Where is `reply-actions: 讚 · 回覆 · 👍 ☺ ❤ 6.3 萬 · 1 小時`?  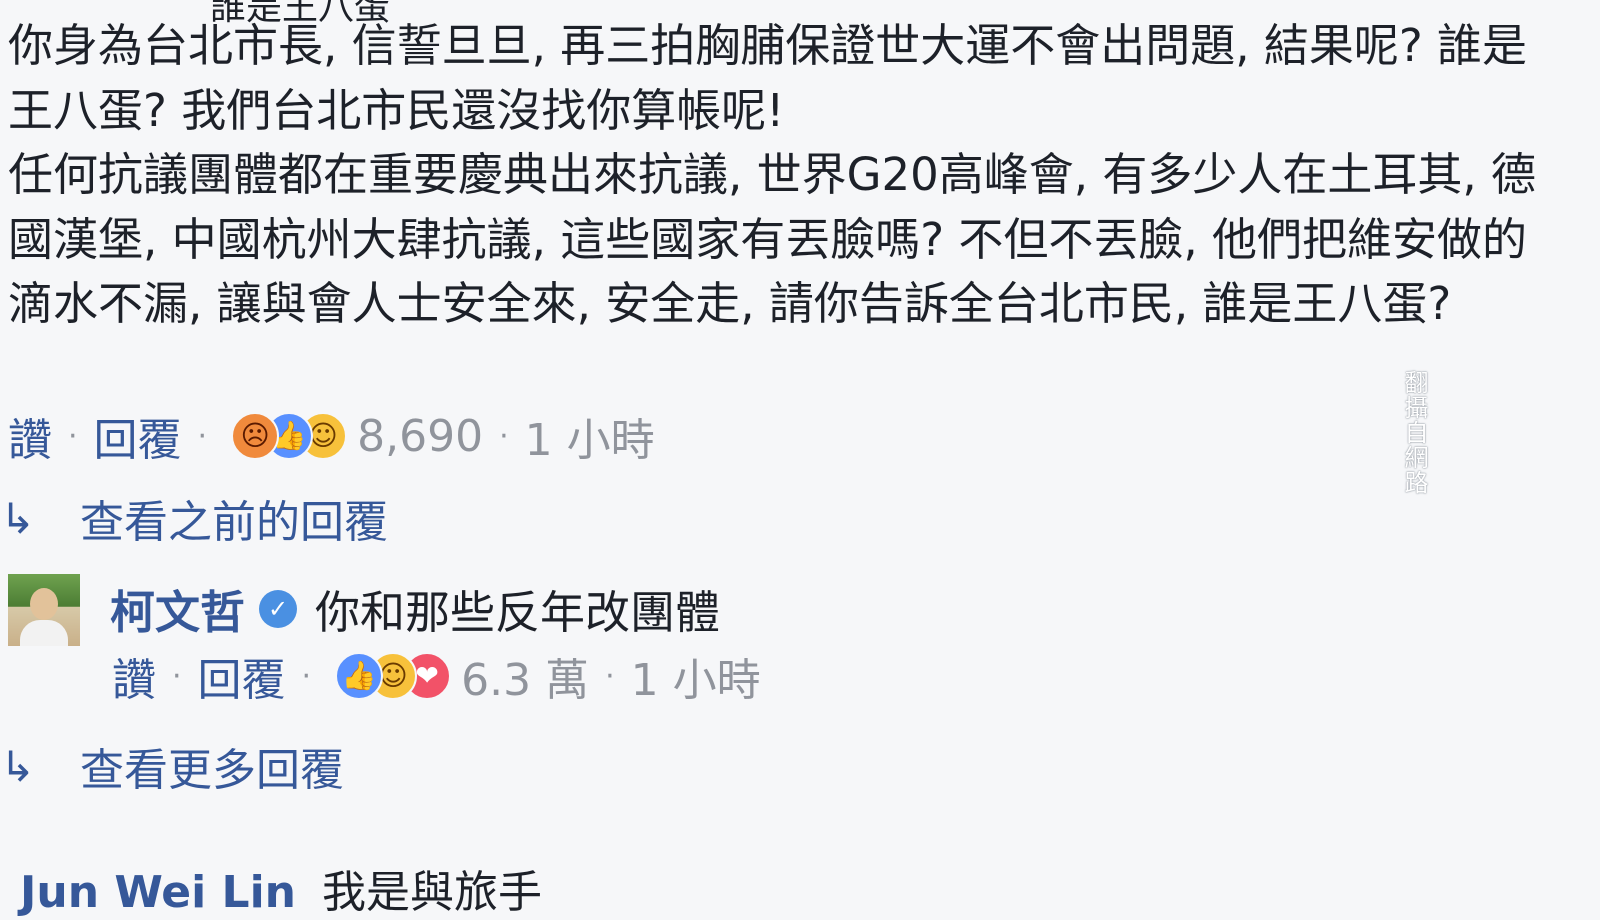 reply-actions: 讚 · 回覆 · 👍 ☺ ❤ 6.3 萬 · 1 小時 is located at coordinates (436, 676).